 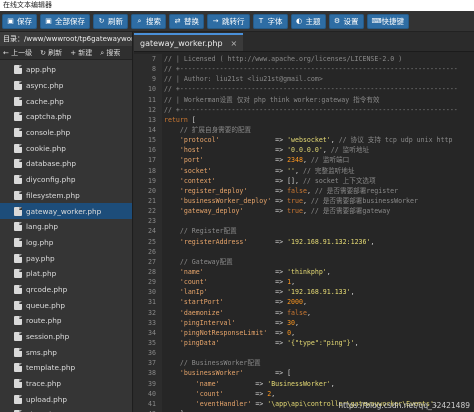 What do you see at coordinates (267, 373) in the screenshot?
I see `code-token: => [` at bounding box center [267, 373].